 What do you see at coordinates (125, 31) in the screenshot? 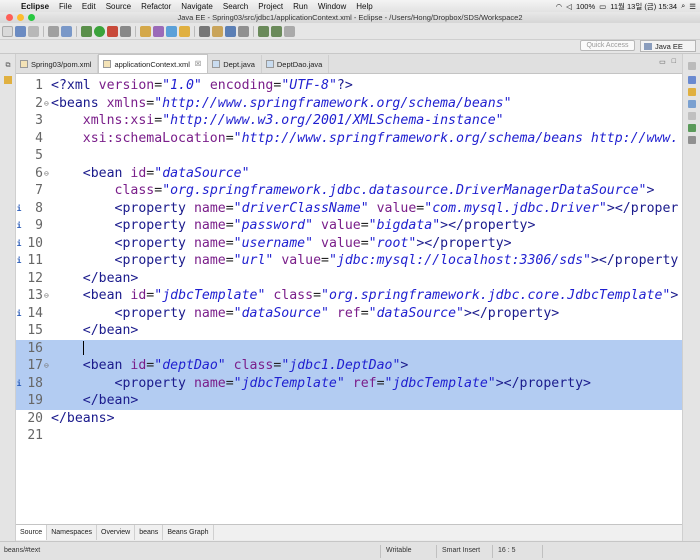
I see `server-icon` at bounding box center [125, 31].